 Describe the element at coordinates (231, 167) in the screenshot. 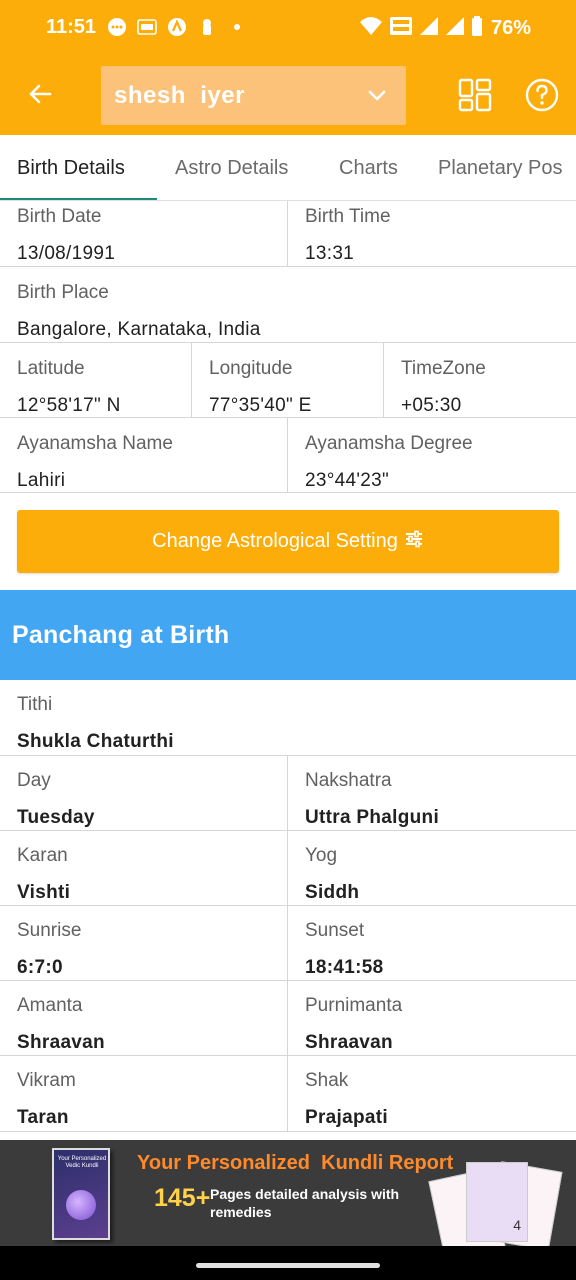

I see `tab-astro-details: Astro Details` at that location.